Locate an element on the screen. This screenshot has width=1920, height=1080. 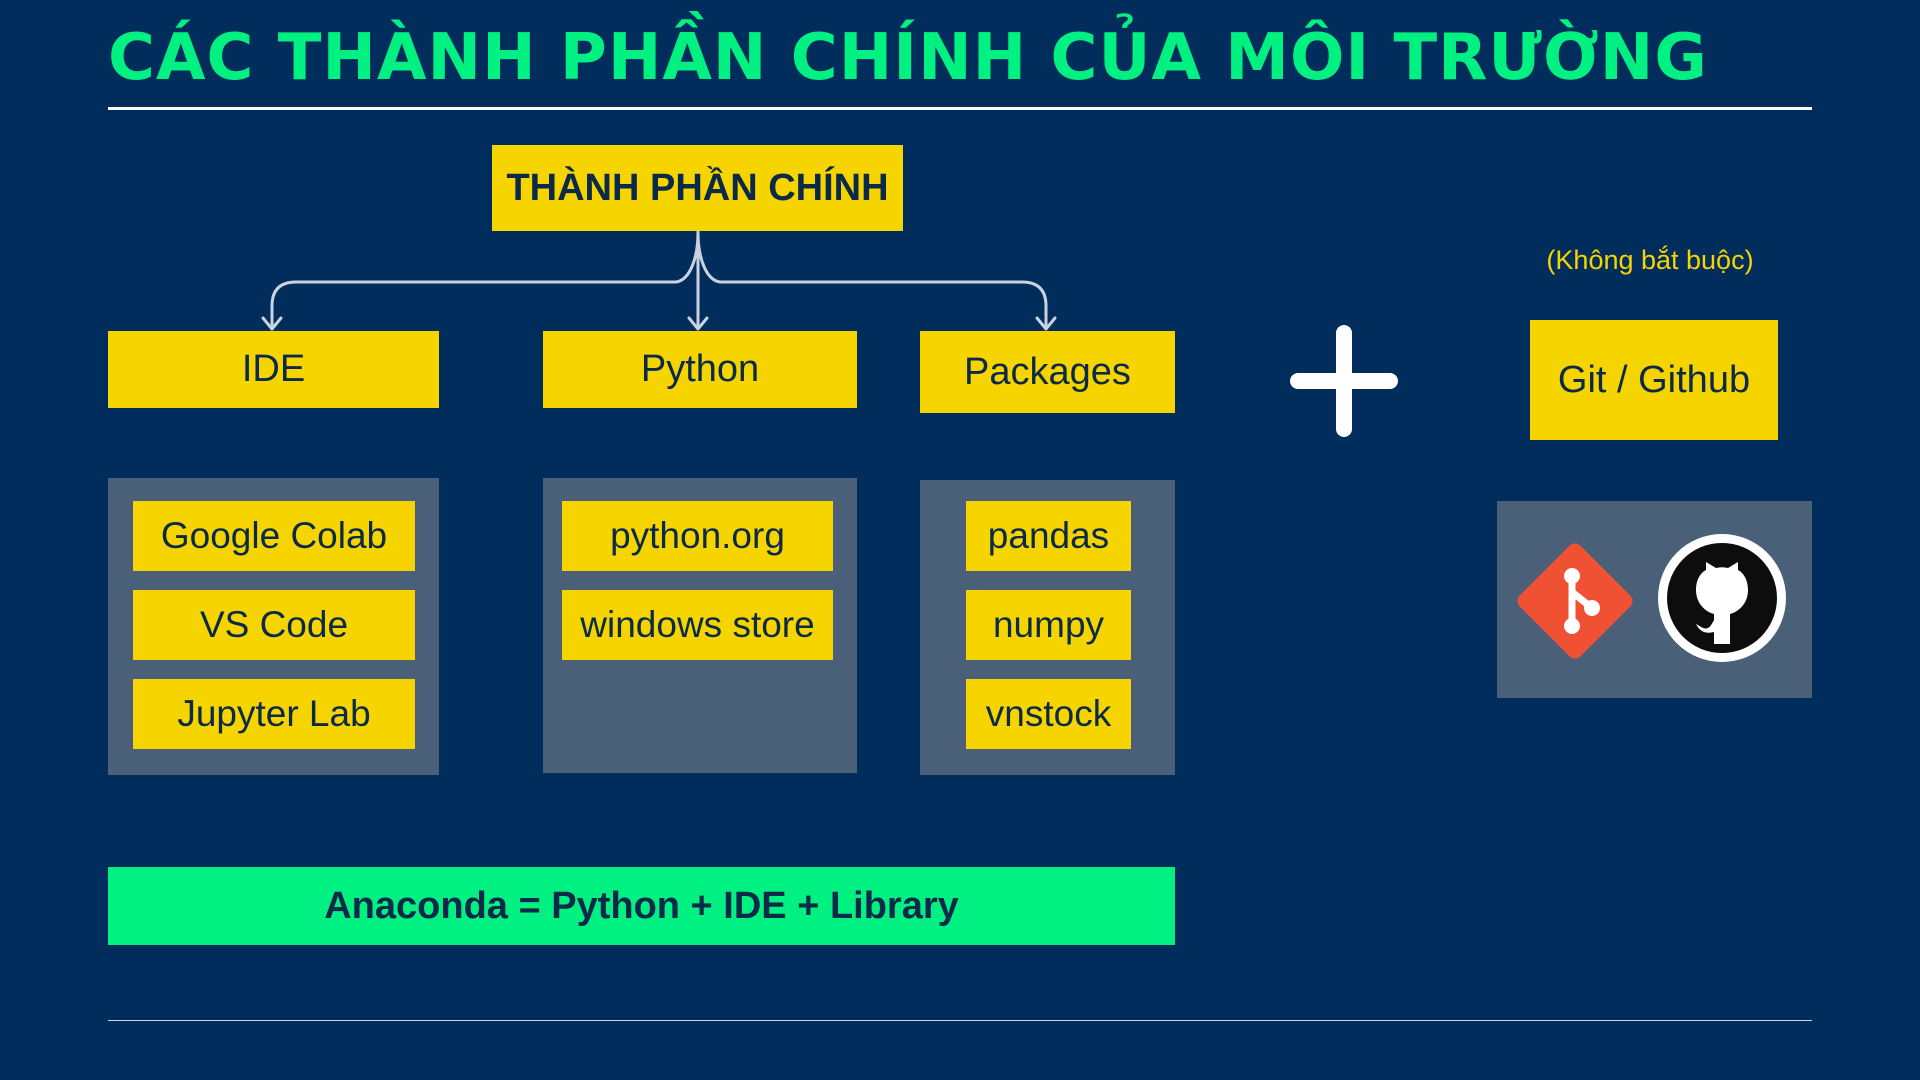
git-github-label: Git / Github is located at coordinates (1654, 379).